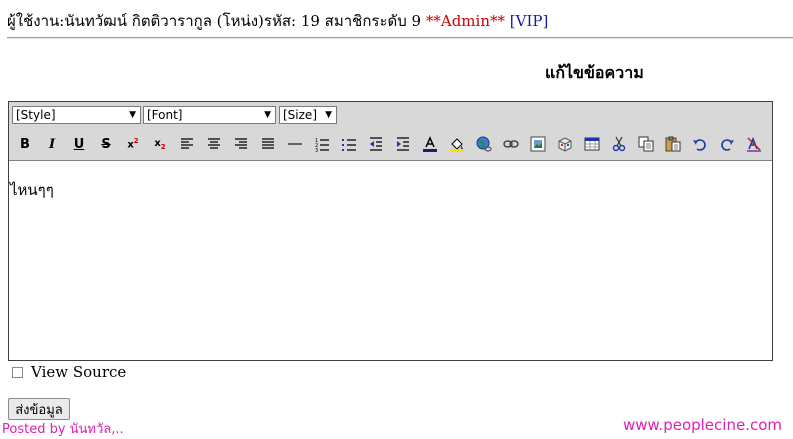  I want to click on paste-icon, so click(673, 144).